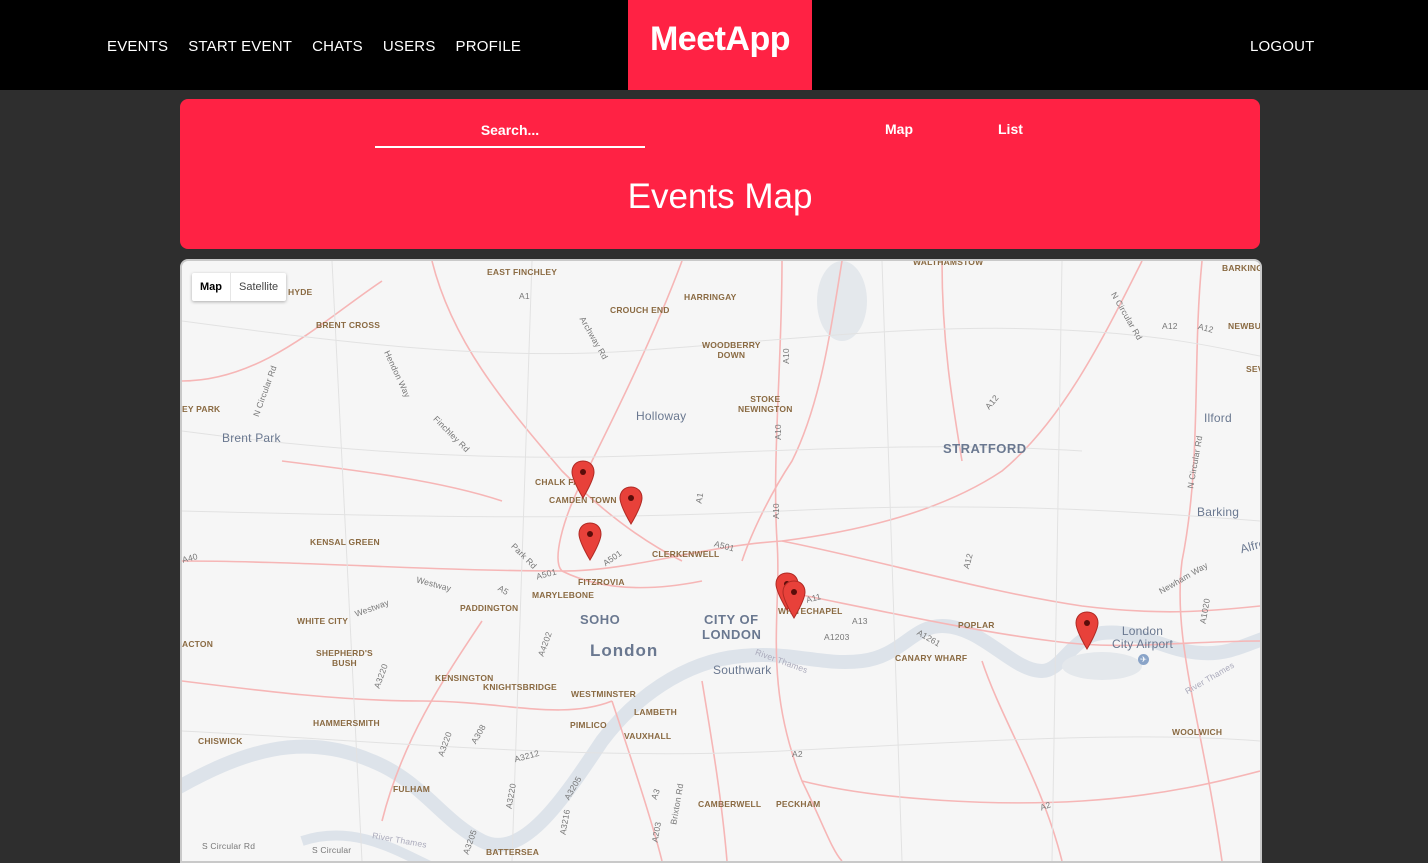 The image size is (1428, 863). Describe the element at coordinates (798, 804) in the screenshot. I see `map-label: PECKHAM` at that location.